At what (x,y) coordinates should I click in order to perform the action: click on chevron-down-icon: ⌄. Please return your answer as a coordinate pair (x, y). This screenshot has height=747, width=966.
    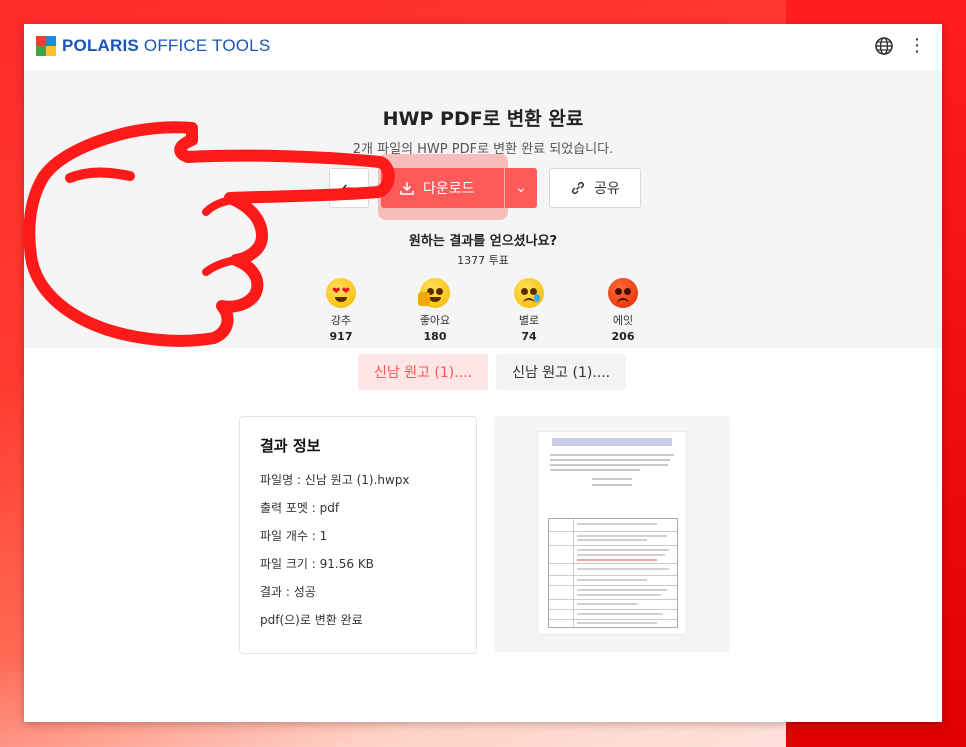
    Looking at the image, I should click on (521, 188).